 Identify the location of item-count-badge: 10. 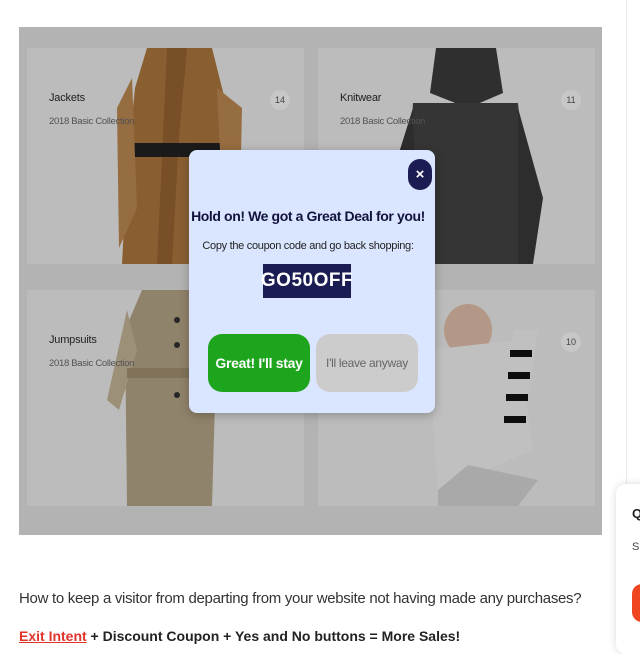
(571, 342).